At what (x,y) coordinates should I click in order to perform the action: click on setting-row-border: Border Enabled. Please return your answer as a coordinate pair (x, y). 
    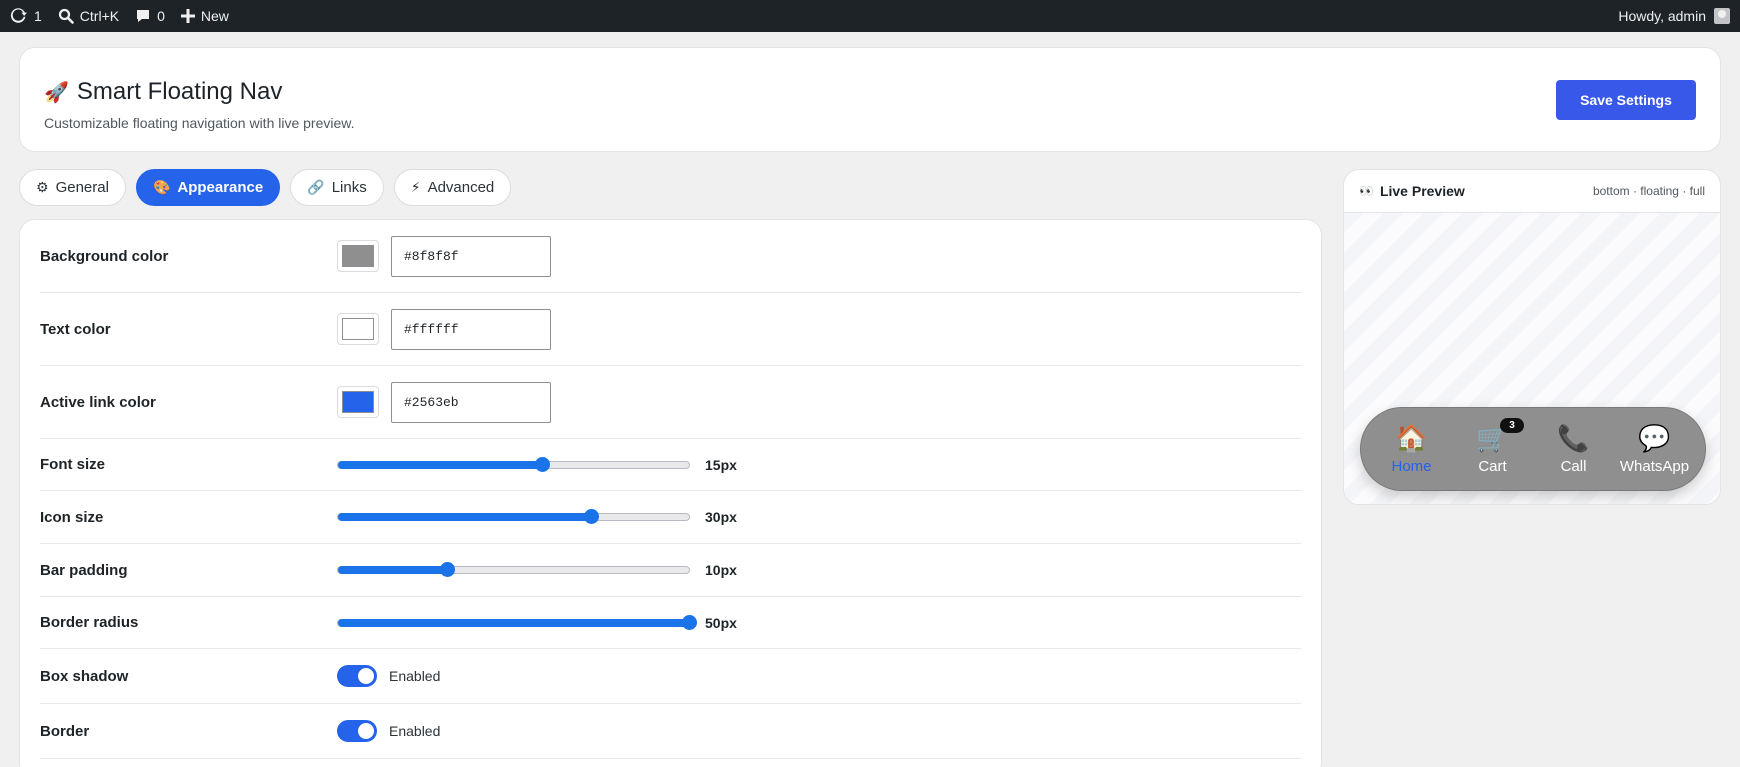
    Looking at the image, I should click on (670, 731).